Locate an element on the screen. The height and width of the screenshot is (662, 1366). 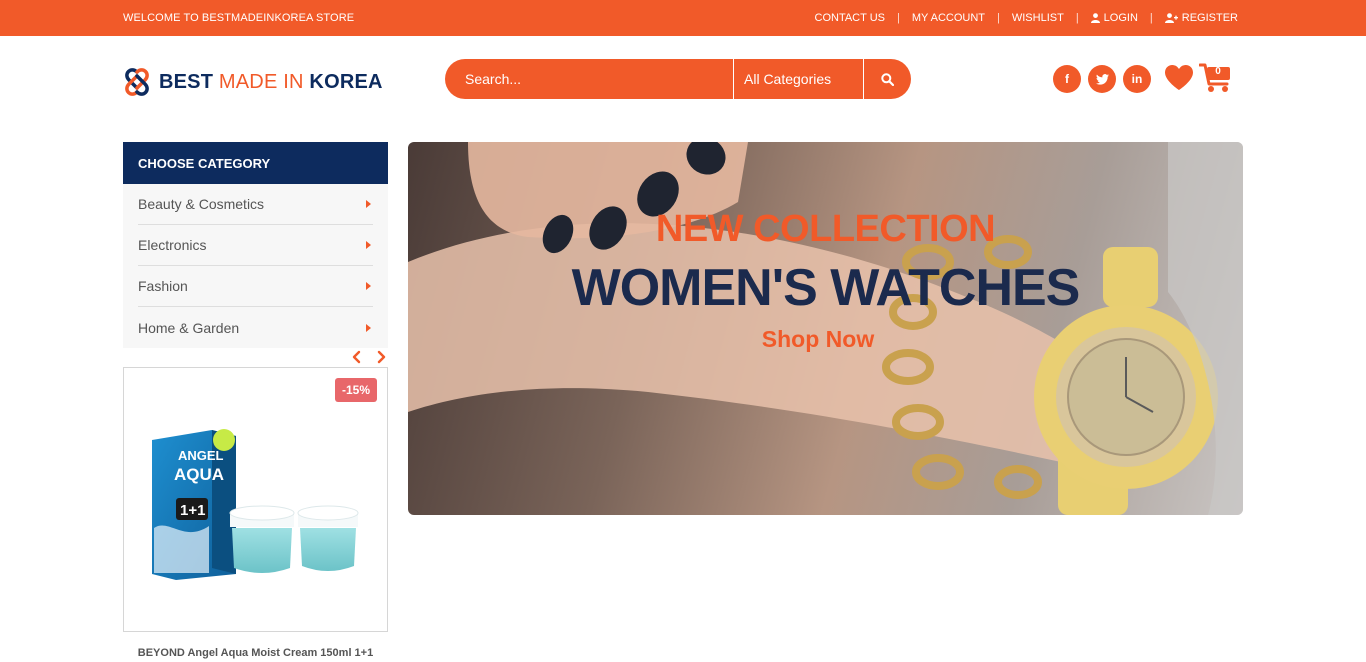
chevron-right-icon is located at coordinates (381, 357).